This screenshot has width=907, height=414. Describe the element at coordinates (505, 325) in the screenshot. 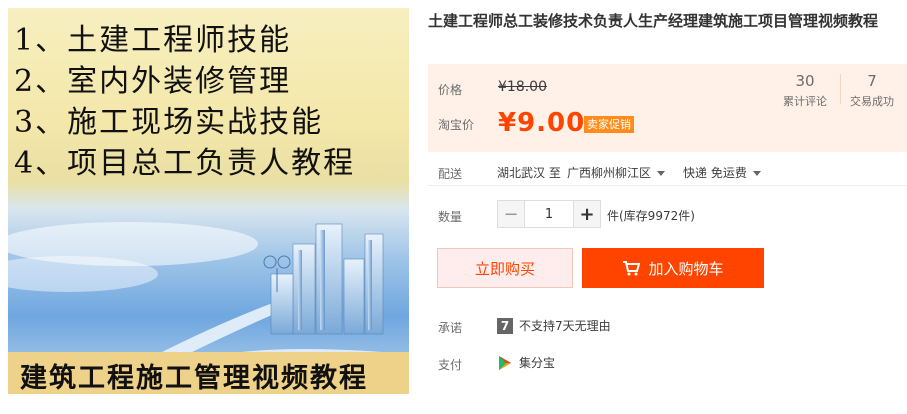

I see `seven-day-icon: 7` at that location.